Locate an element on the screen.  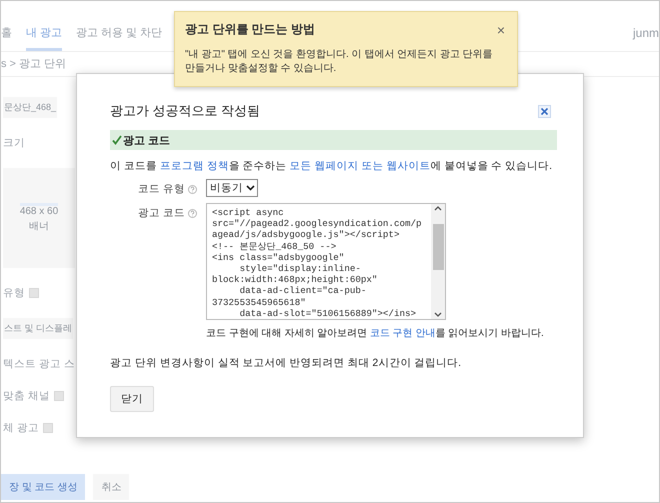
field-label: 유형 is located at coordinates (14, 293).